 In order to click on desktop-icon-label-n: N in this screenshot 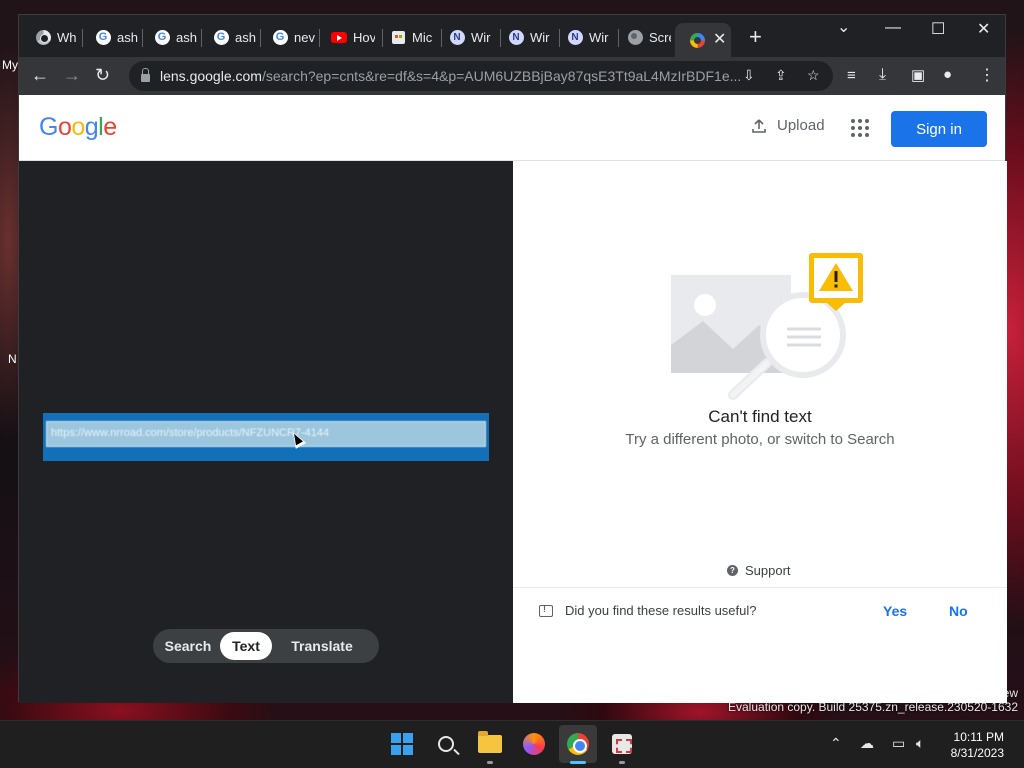, I will do `click(12, 359)`.